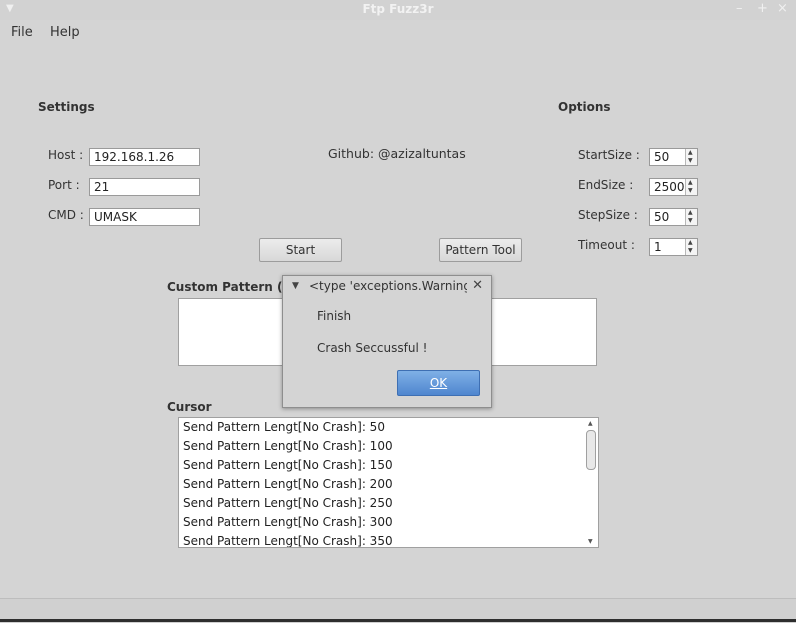 Image resolution: width=796 pixels, height=623 pixels. I want to click on endsize-stepper: ▲ ▼, so click(691, 187).